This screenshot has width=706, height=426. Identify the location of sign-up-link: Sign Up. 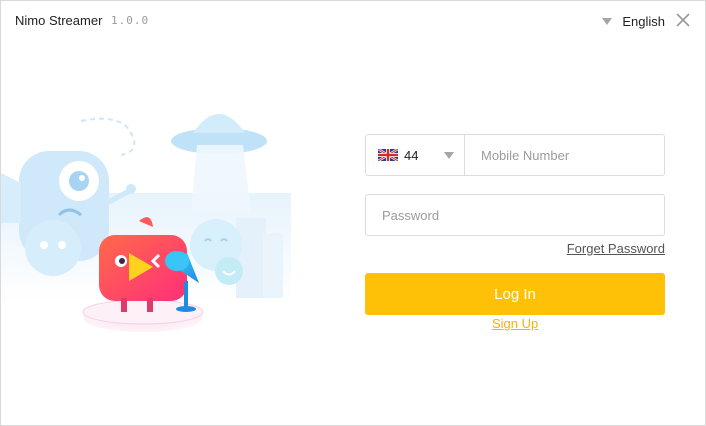
(515, 323).